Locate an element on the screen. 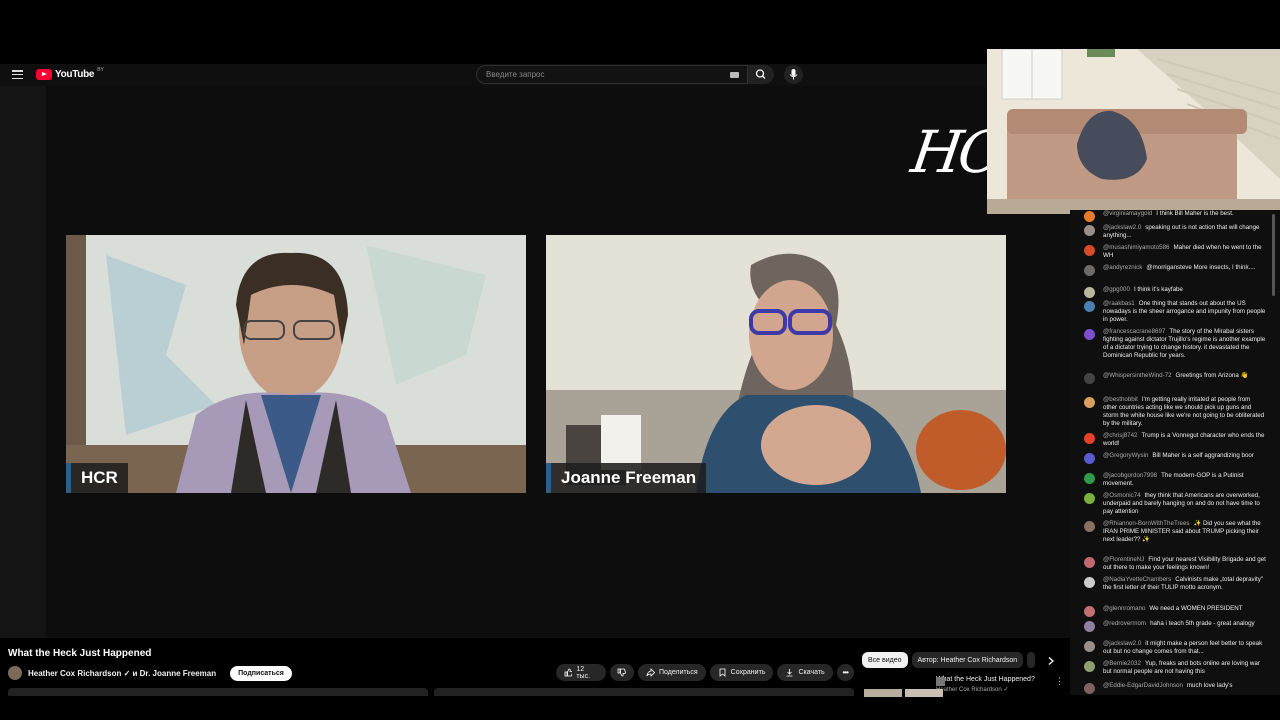 The width and height of the screenshot is (1280, 720). download-button: Скачать is located at coordinates (805, 672).